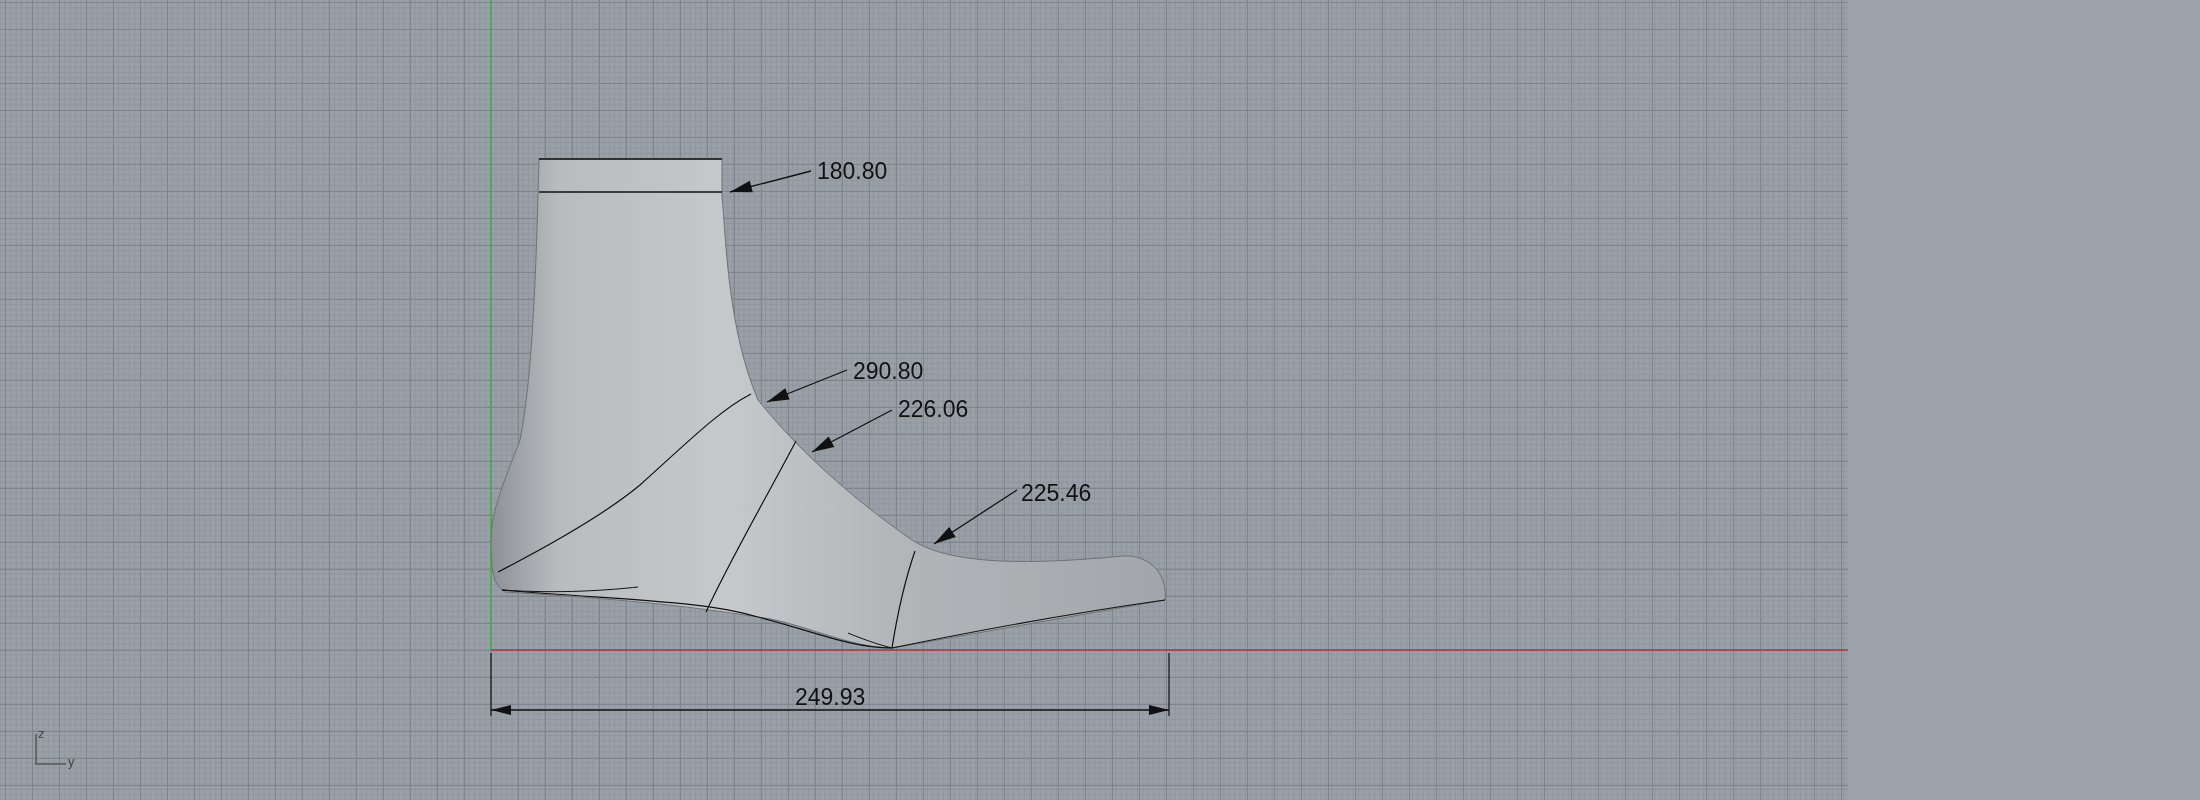 This screenshot has height=800, width=2200. Describe the element at coordinates (41, 733) in the screenshot. I see `axis-label: z` at that location.